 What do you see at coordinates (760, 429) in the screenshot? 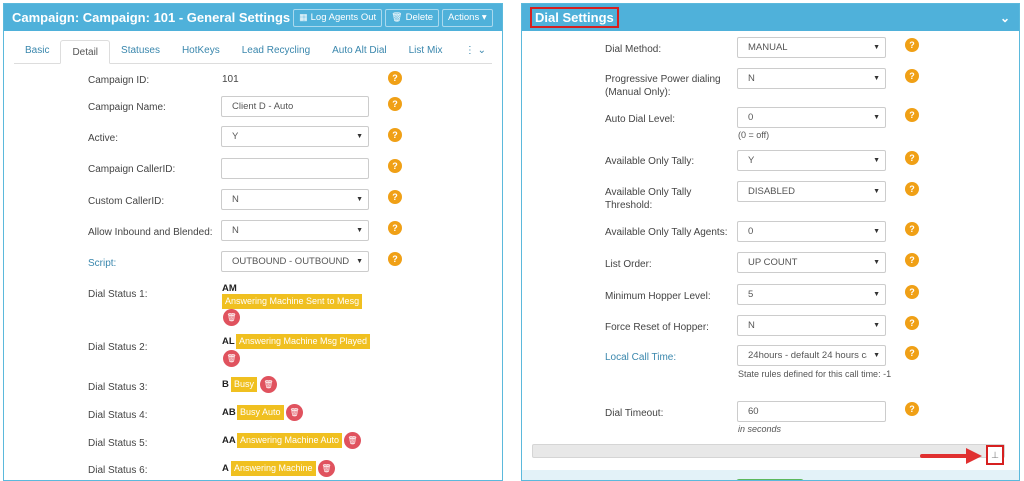
I see `dial-timeout-hint: in seconds` at bounding box center [760, 429].